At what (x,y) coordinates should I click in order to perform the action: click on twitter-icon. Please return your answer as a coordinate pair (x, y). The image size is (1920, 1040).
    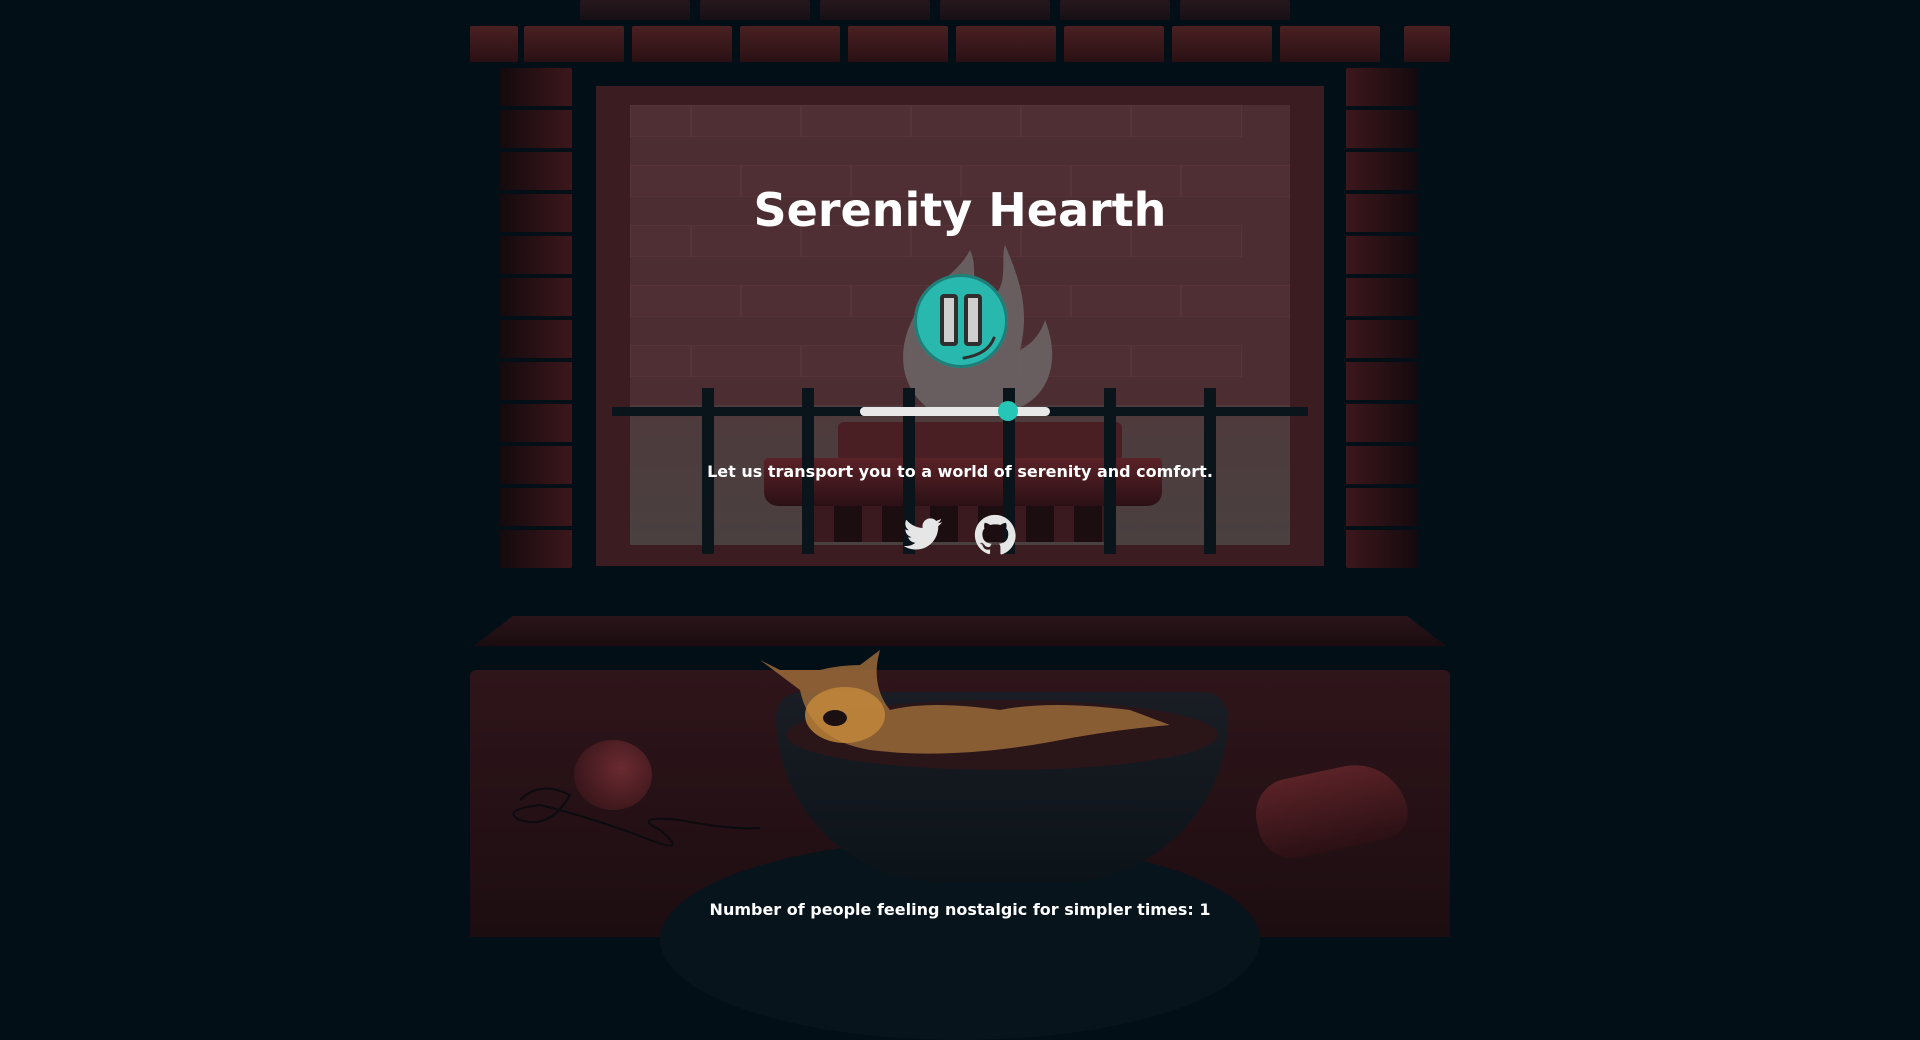
    Looking at the image, I should click on (923, 534).